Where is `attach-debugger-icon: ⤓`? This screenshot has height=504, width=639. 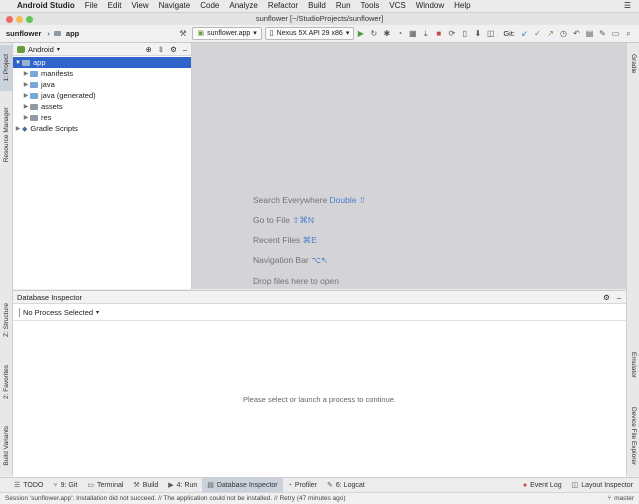
attach-debugger-icon: ⤓ is located at coordinates (425, 33).